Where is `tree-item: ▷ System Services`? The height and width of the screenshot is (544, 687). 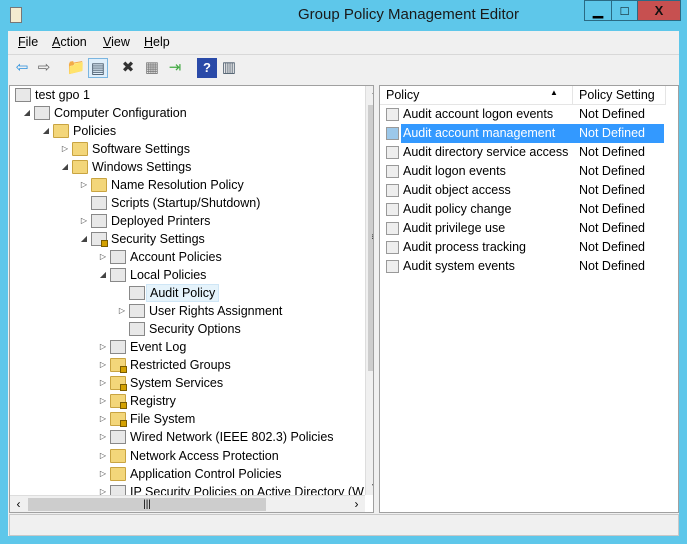 tree-item: ▷ System Services is located at coordinates (187, 383).